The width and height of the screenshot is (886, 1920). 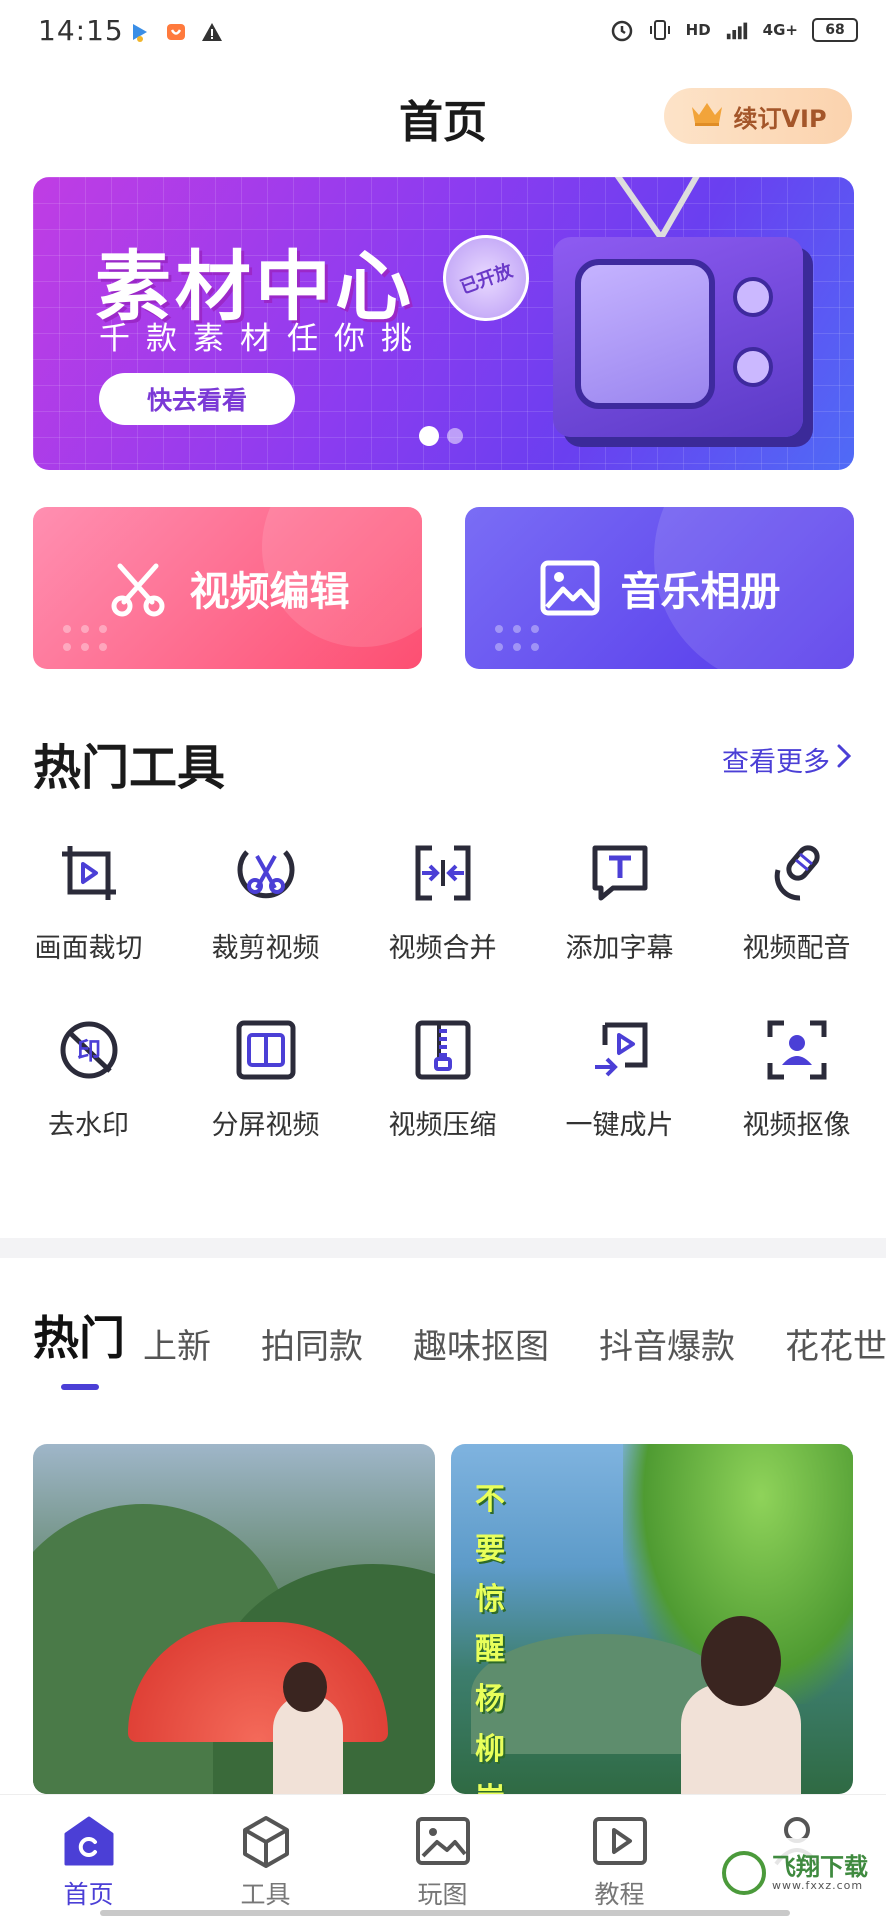 I want to click on tool-voiceover: 视频配音, so click(x=796, y=902).